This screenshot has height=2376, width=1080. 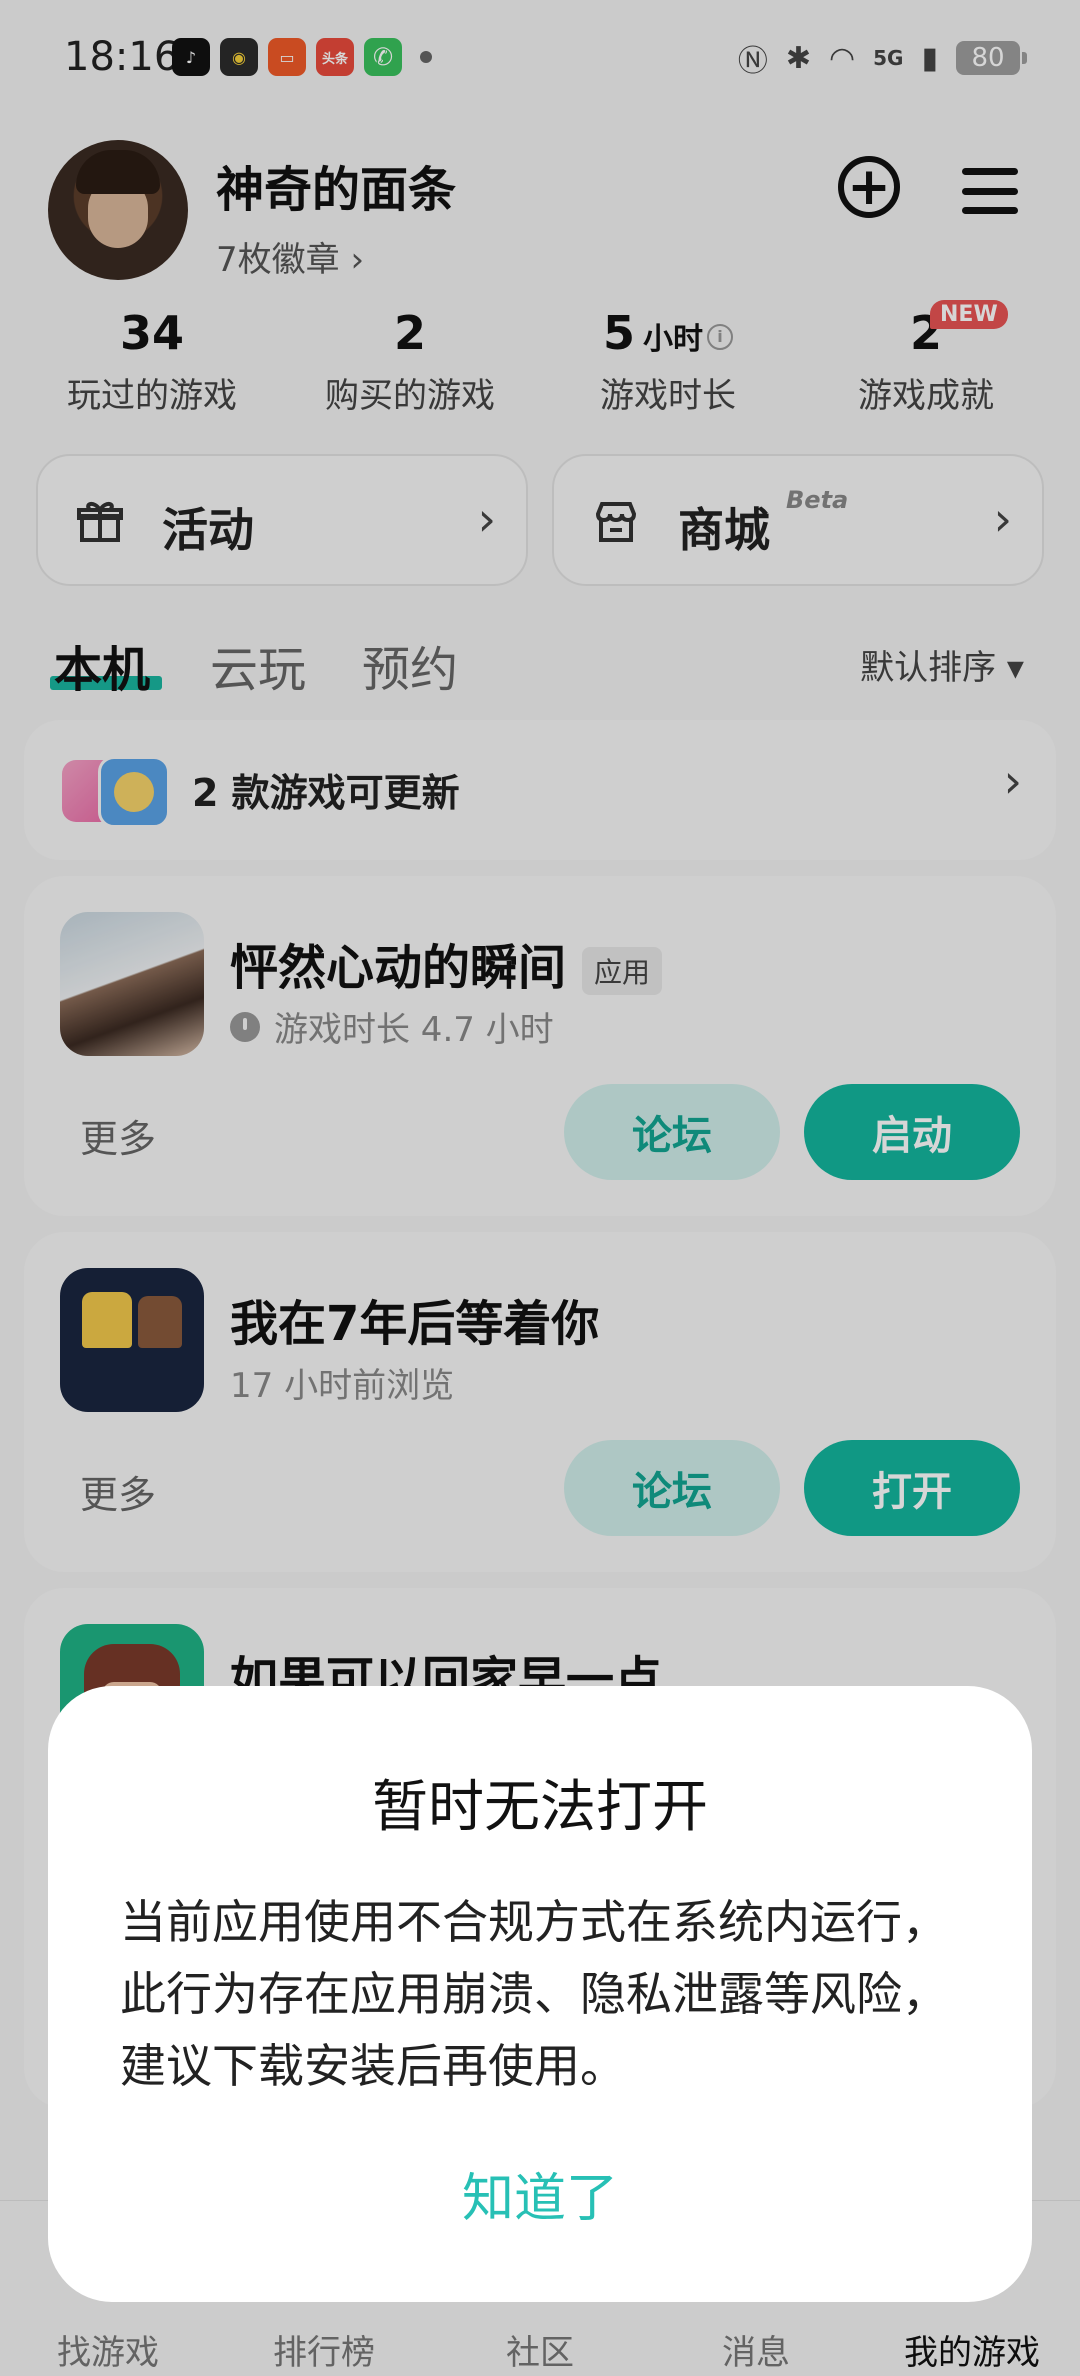 I want to click on got-it-button: 知道了, so click(x=540, y=2193).